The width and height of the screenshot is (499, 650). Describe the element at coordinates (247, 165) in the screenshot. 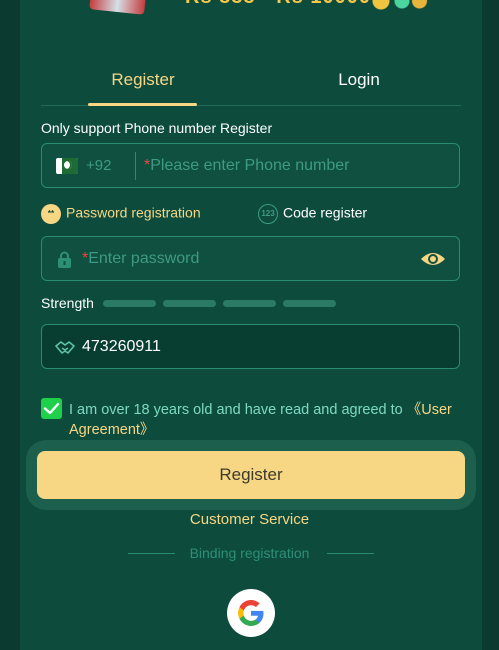

I see `phone-placeholder: *Please enter Phone number` at that location.